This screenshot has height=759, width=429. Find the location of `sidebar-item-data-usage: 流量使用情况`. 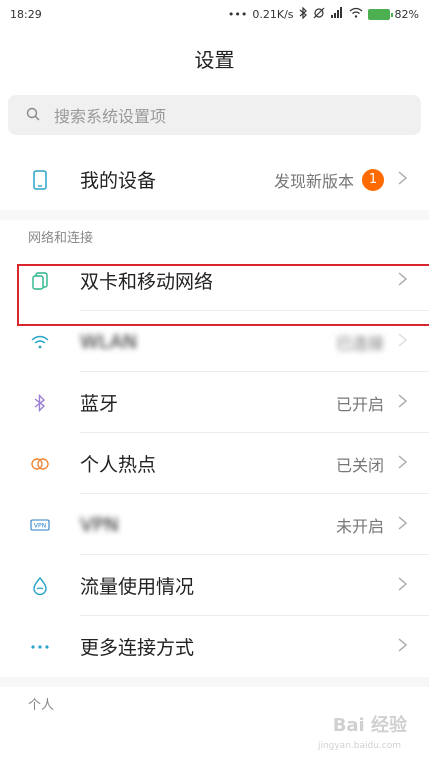

sidebar-item-data-usage: 流量使用情况 is located at coordinates (214, 585).